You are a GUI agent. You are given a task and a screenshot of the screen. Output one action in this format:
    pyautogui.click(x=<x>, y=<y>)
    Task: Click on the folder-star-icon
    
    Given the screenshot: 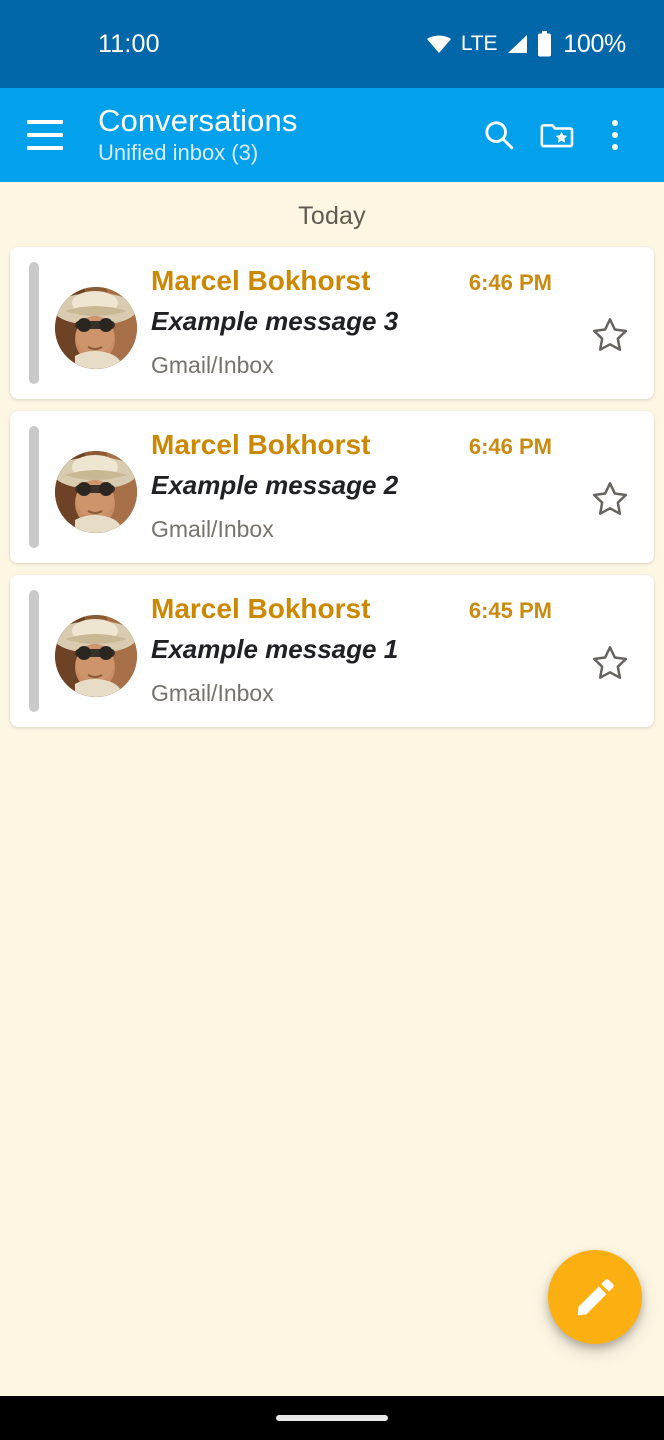 What is the action you would take?
    pyautogui.click(x=557, y=135)
    